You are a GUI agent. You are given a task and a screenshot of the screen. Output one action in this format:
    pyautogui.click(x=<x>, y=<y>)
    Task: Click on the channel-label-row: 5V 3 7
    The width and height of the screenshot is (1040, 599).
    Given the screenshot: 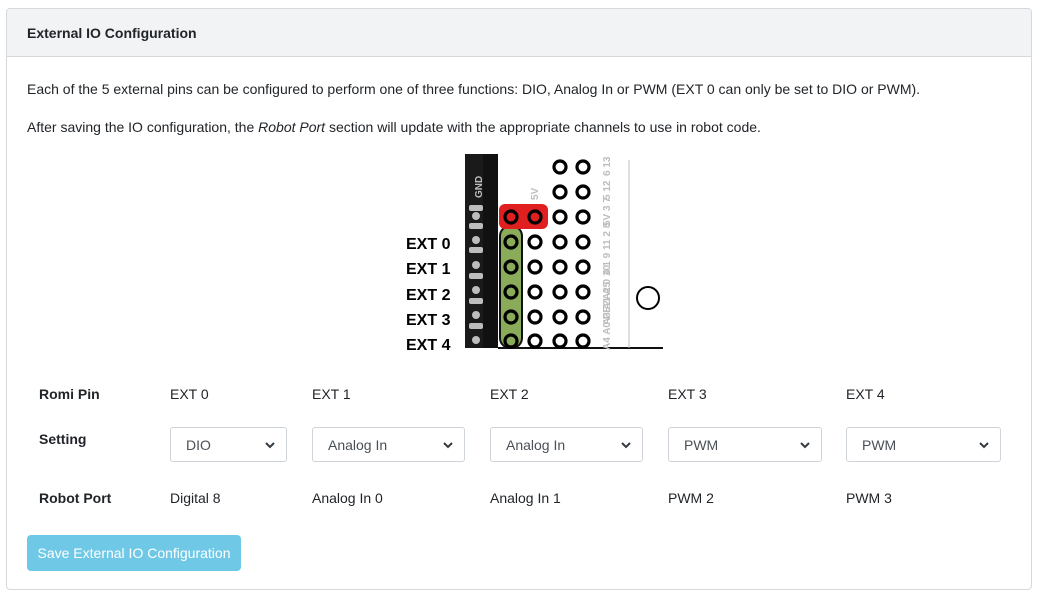 What is the action you would take?
    pyautogui.click(x=607, y=211)
    